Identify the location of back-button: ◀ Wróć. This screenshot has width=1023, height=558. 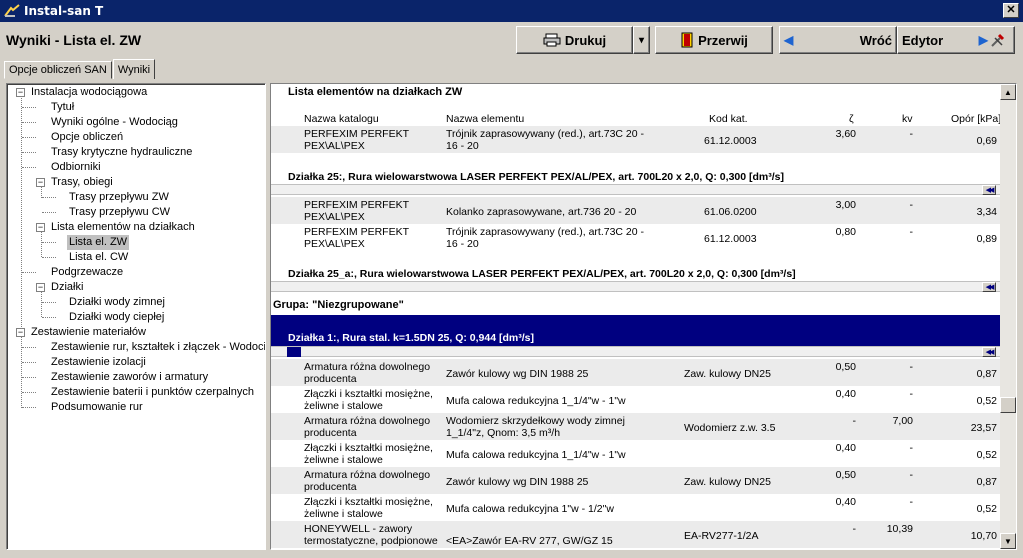
(838, 40).